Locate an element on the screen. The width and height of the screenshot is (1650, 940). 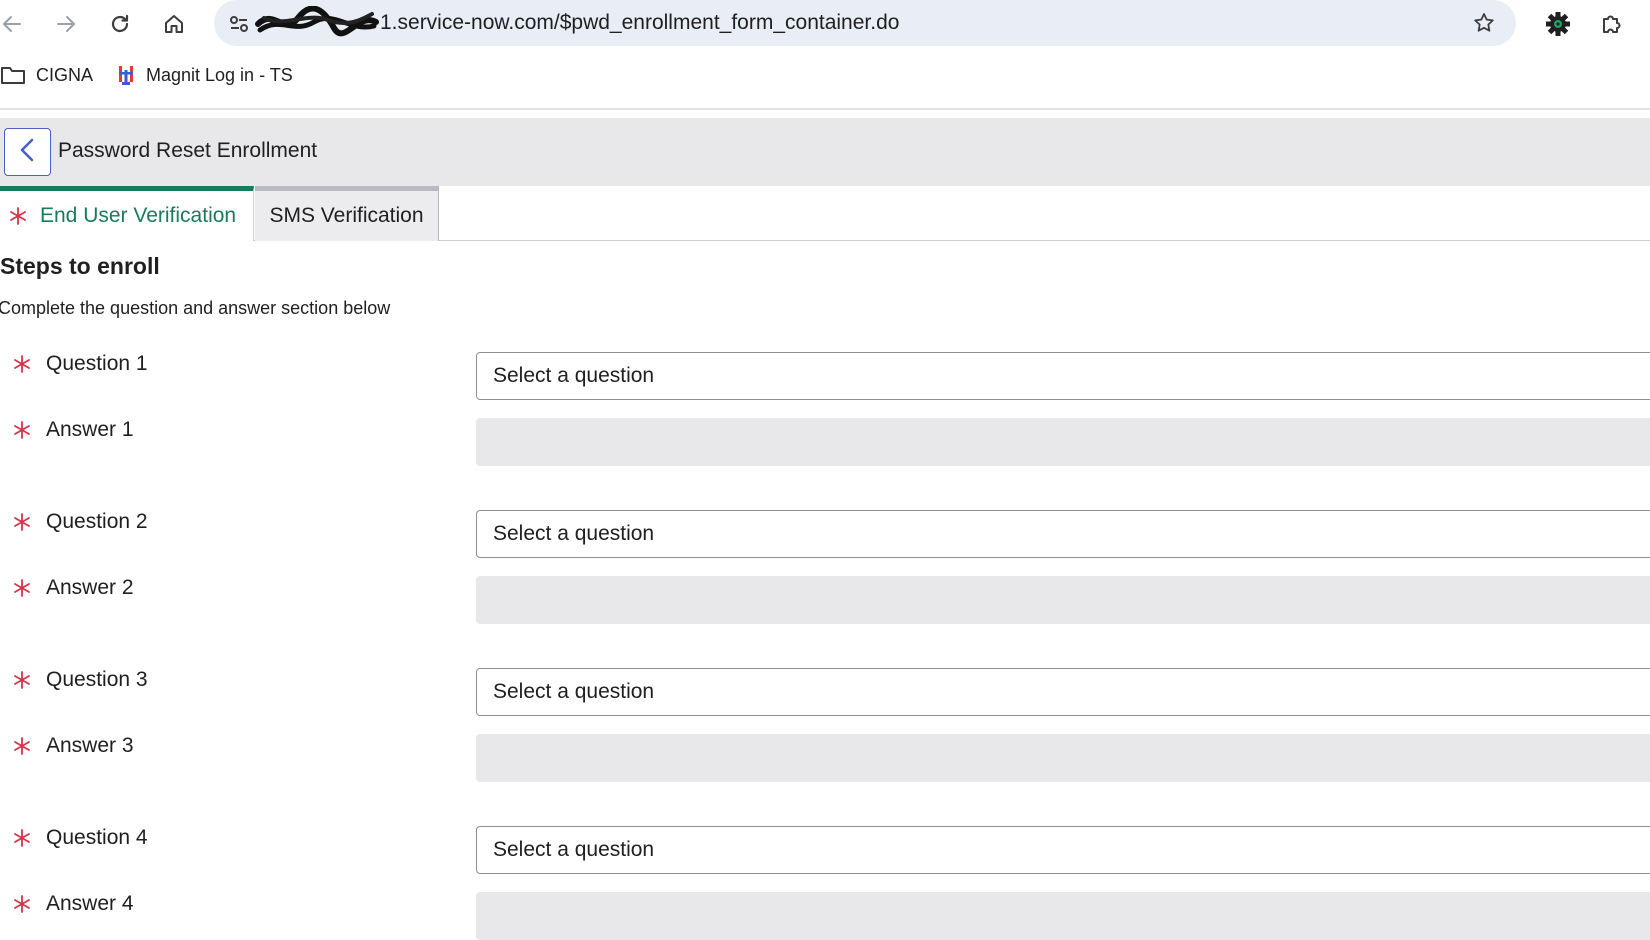
question-2-label: Question 2 is located at coordinates (80, 522).